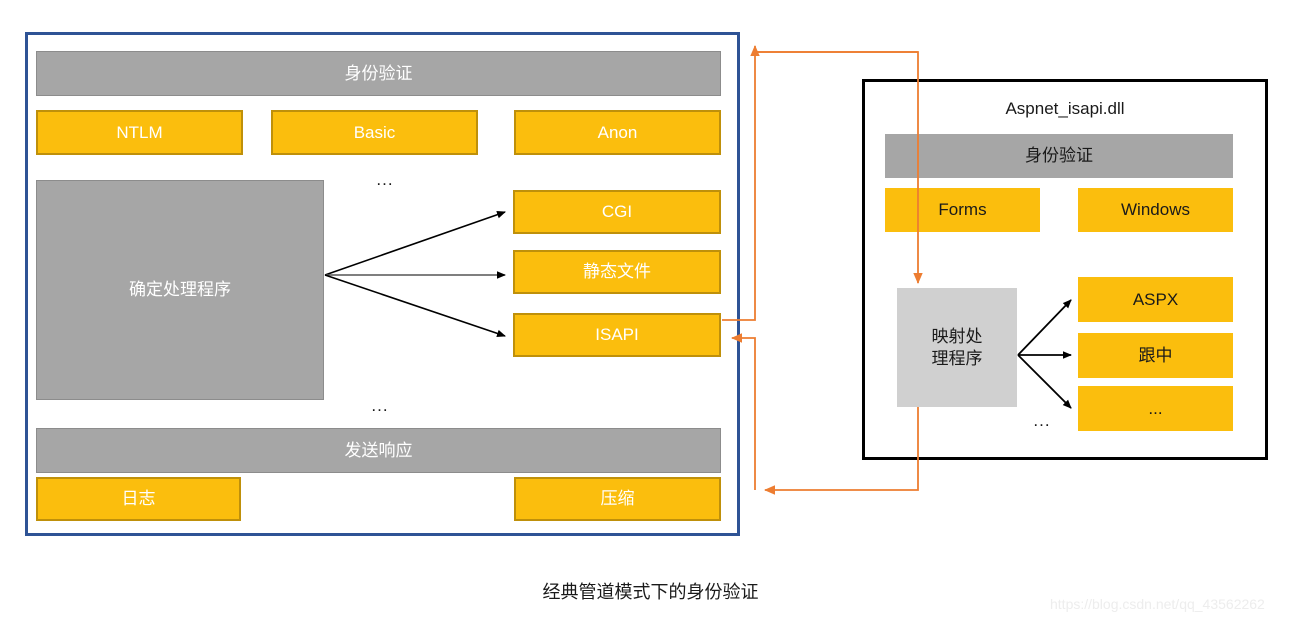  I want to click on mapping-handler-line1: 映射处, so click(957, 337).